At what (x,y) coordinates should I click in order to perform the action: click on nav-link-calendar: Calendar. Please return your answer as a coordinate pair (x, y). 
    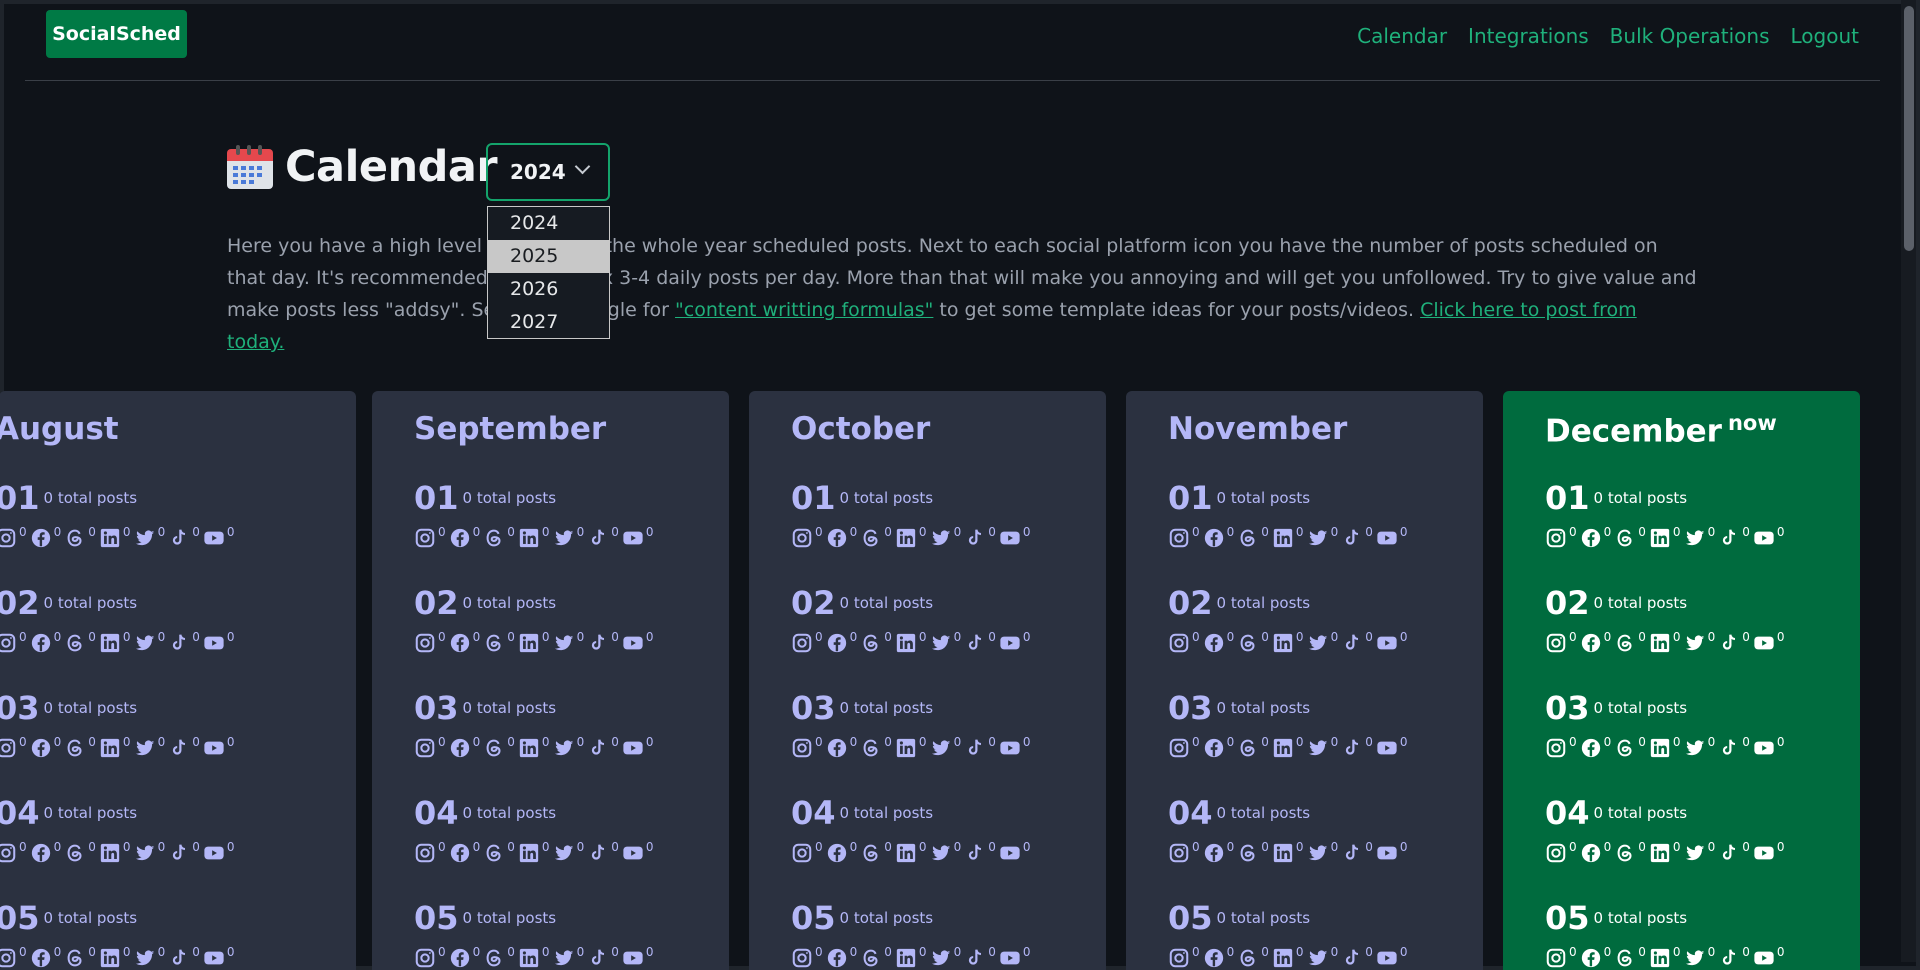
    Looking at the image, I should click on (1402, 36).